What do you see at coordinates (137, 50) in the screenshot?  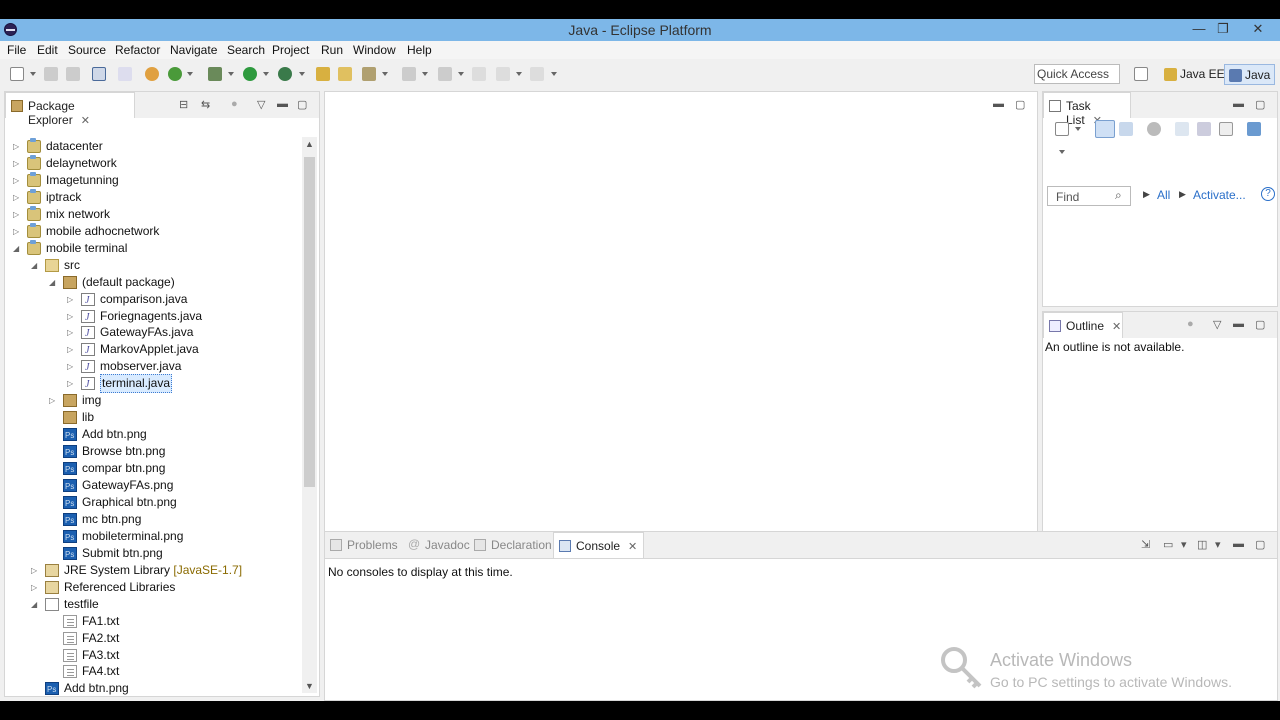 I see `menu-refactor: Refactor` at bounding box center [137, 50].